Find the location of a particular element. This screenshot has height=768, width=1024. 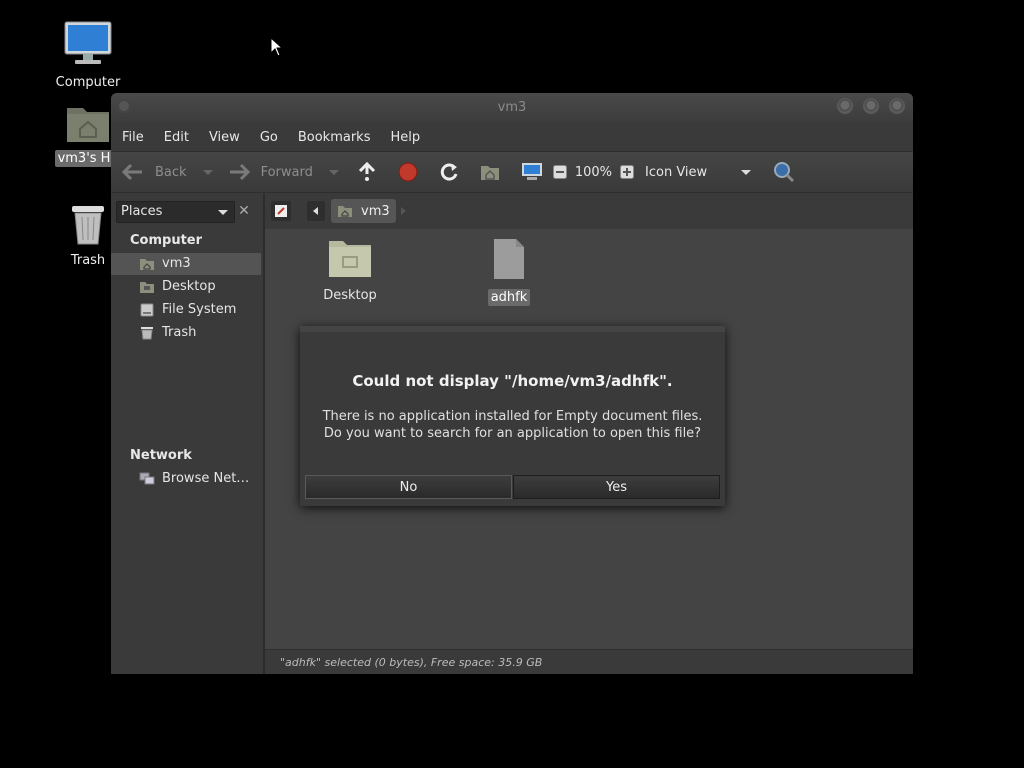

sidebar-item-vm3: vm3 is located at coordinates (186, 264).